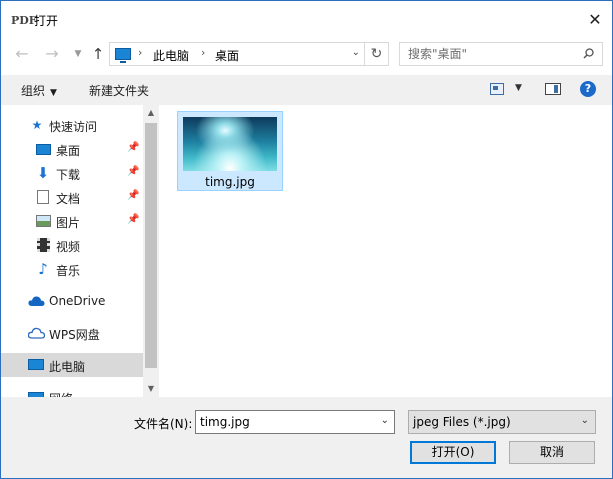 The height and width of the screenshot is (479, 613). I want to click on sidebar-item-label: 网络, so click(61, 393).